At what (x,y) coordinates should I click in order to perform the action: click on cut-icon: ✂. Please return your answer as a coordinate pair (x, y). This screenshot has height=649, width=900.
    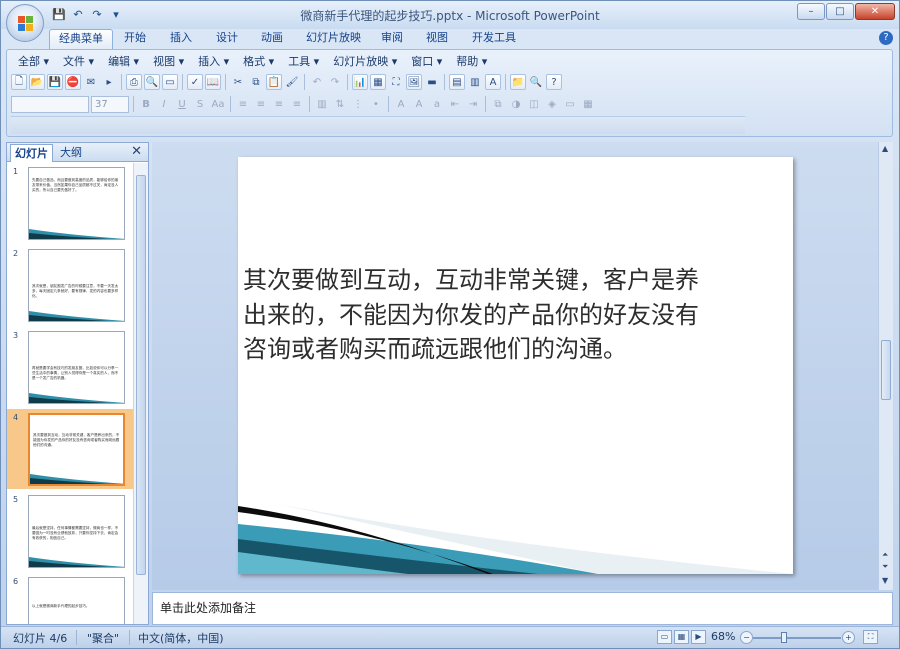
    Looking at the image, I should click on (238, 82).